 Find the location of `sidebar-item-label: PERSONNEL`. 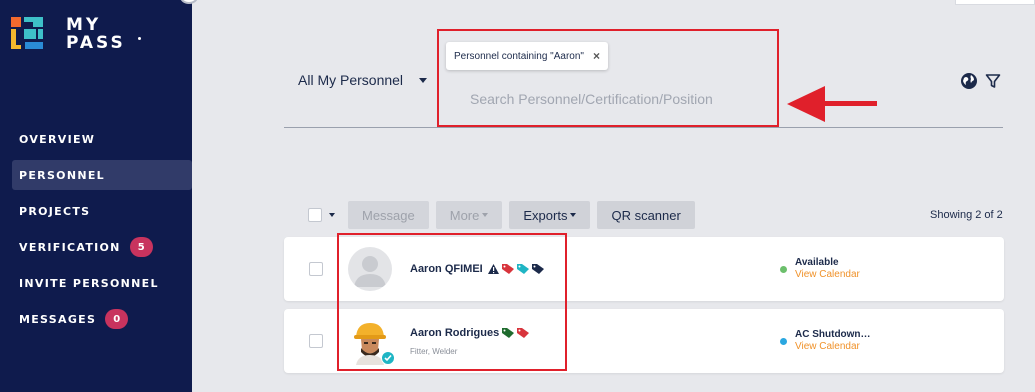

sidebar-item-label: PERSONNEL is located at coordinates (62, 175).